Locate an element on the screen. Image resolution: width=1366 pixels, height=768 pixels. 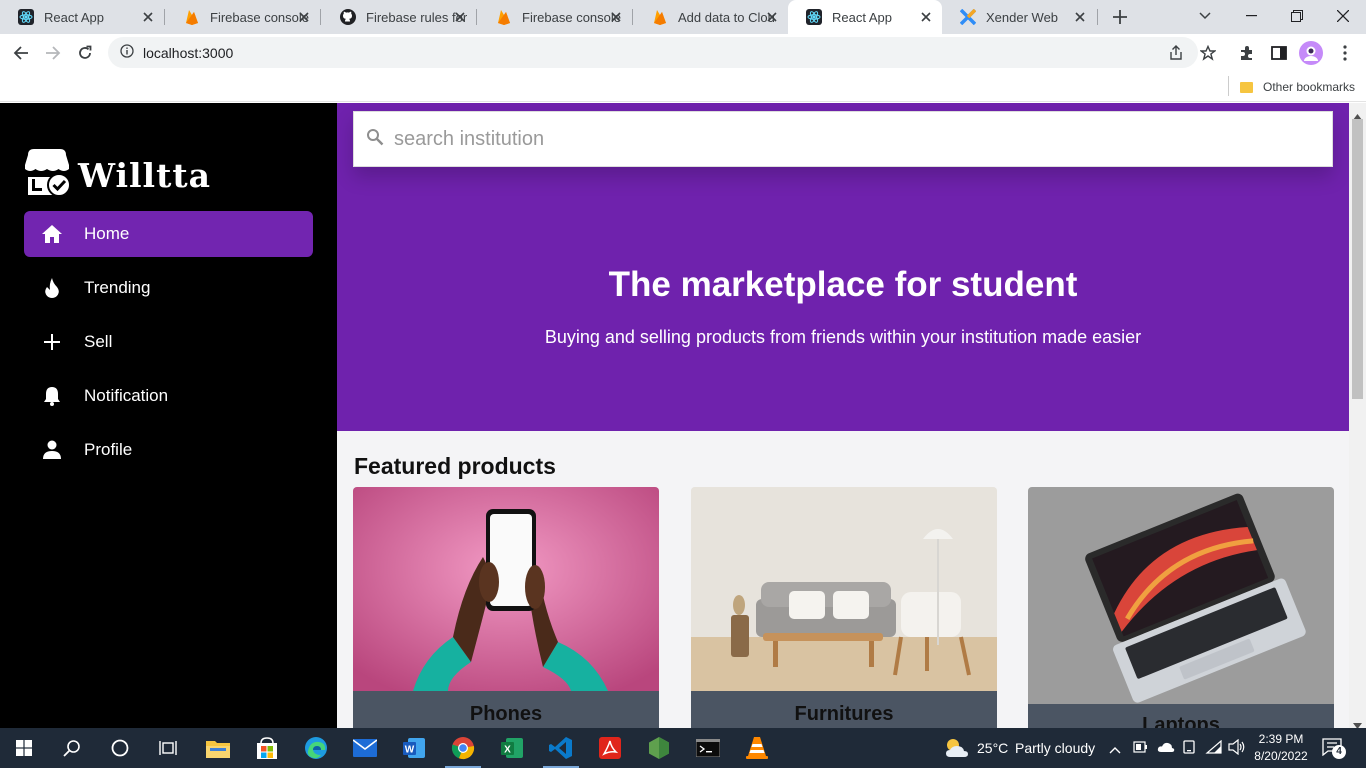
device-icon is located at coordinates (1189, 749).